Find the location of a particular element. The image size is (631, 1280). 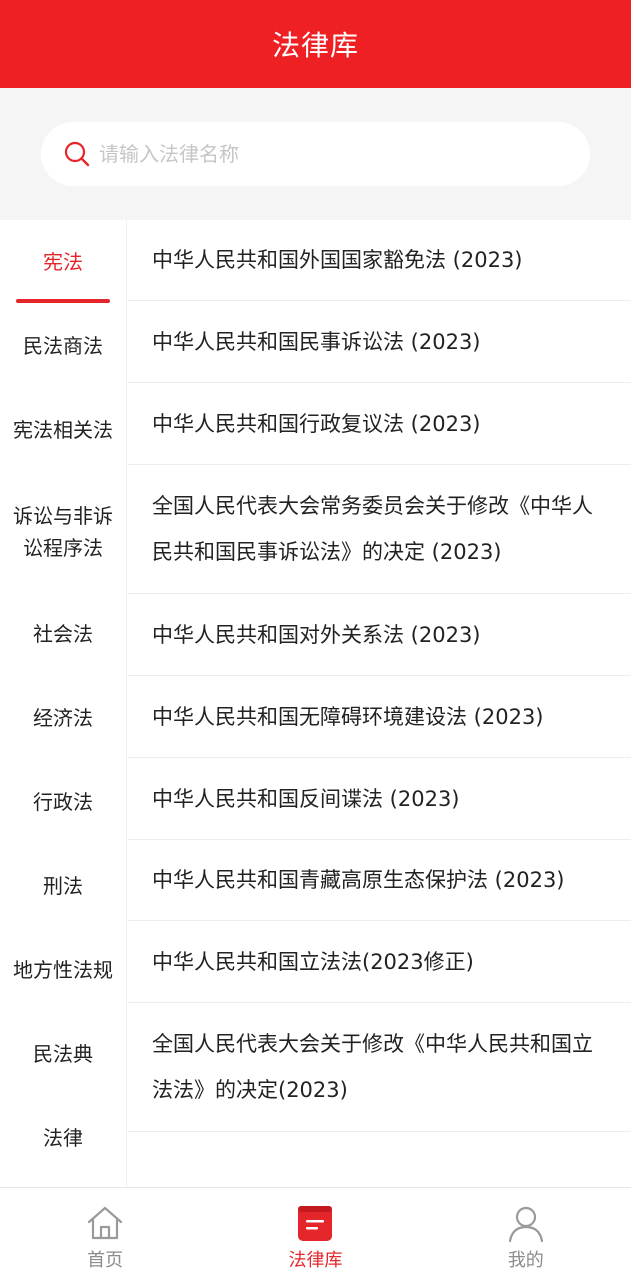

bottom-tab-bar: 首页 法律库 我的 is located at coordinates (315, 1233).